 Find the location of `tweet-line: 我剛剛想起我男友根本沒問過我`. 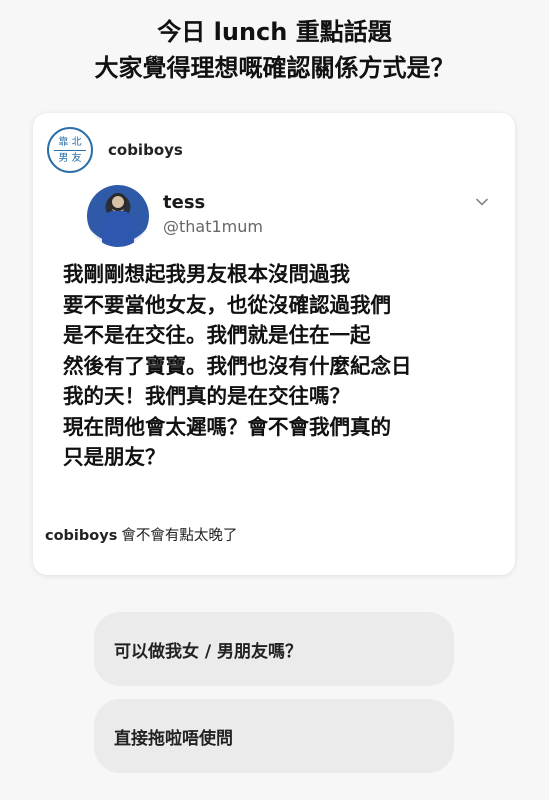

tweet-line: 我剛剛想起我男友根本沒問過我 is located at coordinates (206, 274).